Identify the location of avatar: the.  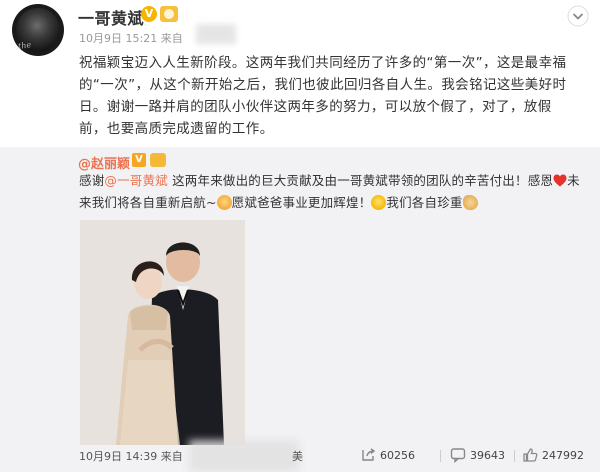
(38, 30).